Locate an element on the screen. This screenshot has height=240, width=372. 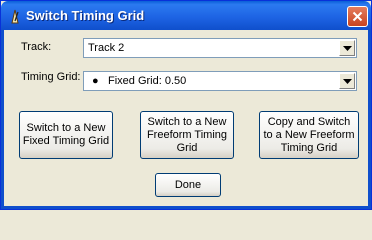
close-button is located at coordinates (357, 16).